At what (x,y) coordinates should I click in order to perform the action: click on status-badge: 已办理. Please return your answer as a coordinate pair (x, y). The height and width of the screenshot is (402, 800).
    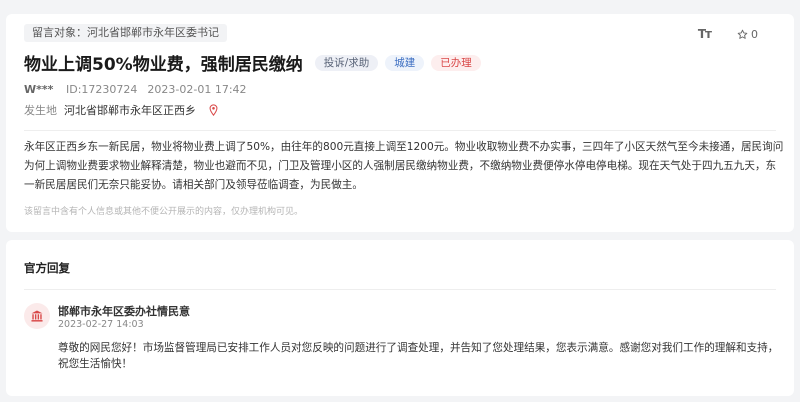
    Looking at the image, I should click on (456, 62).